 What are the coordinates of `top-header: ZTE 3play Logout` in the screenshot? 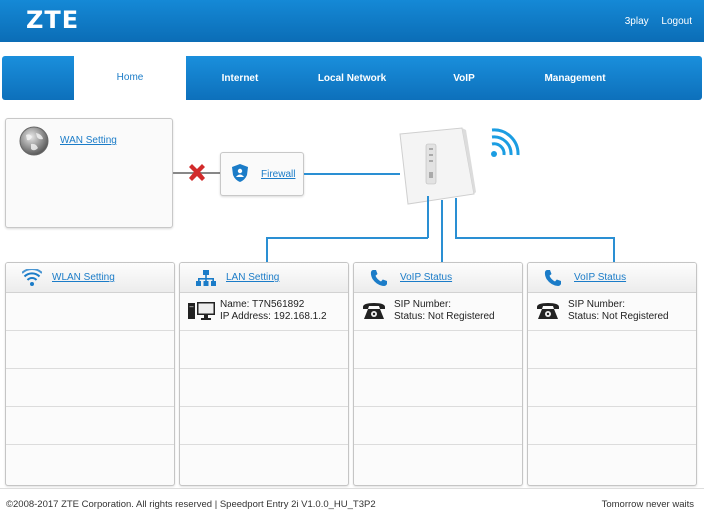 It's located at (352, 21).